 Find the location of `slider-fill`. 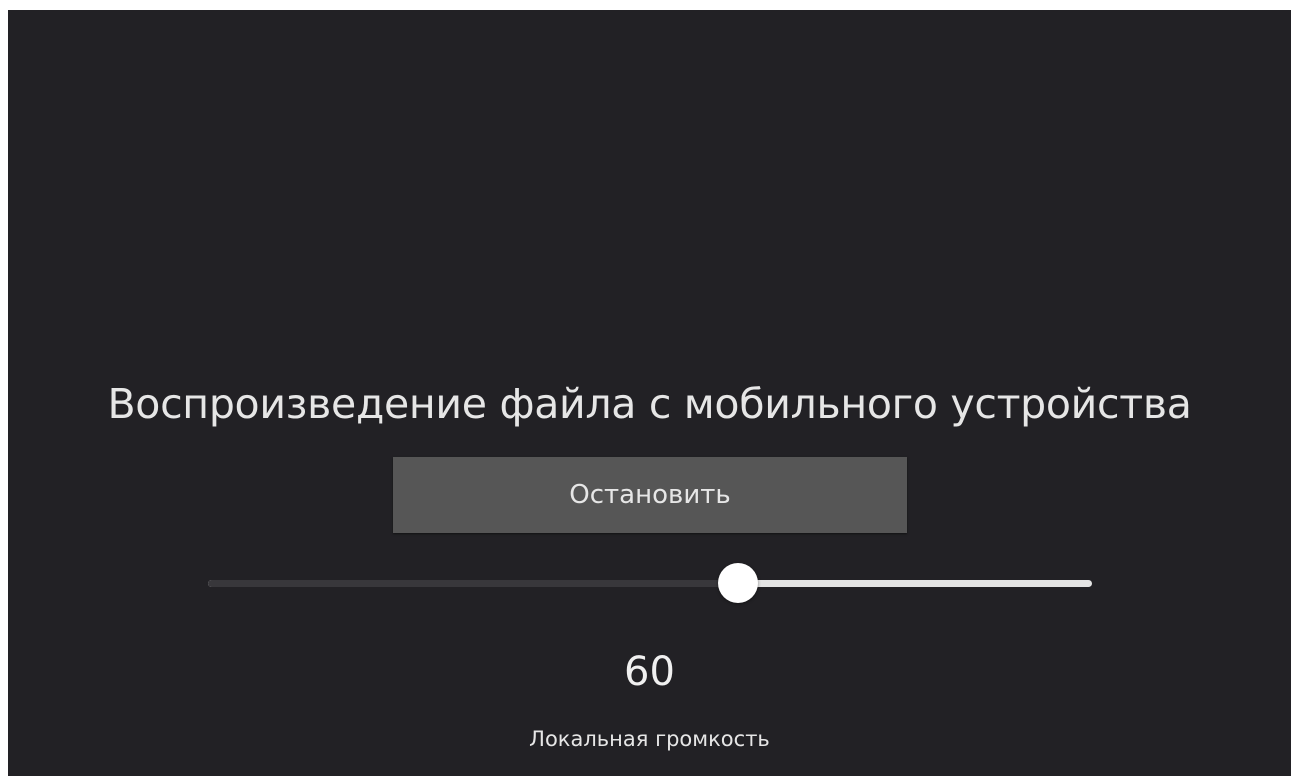

slider-fill is located at coordinates (473, 583).